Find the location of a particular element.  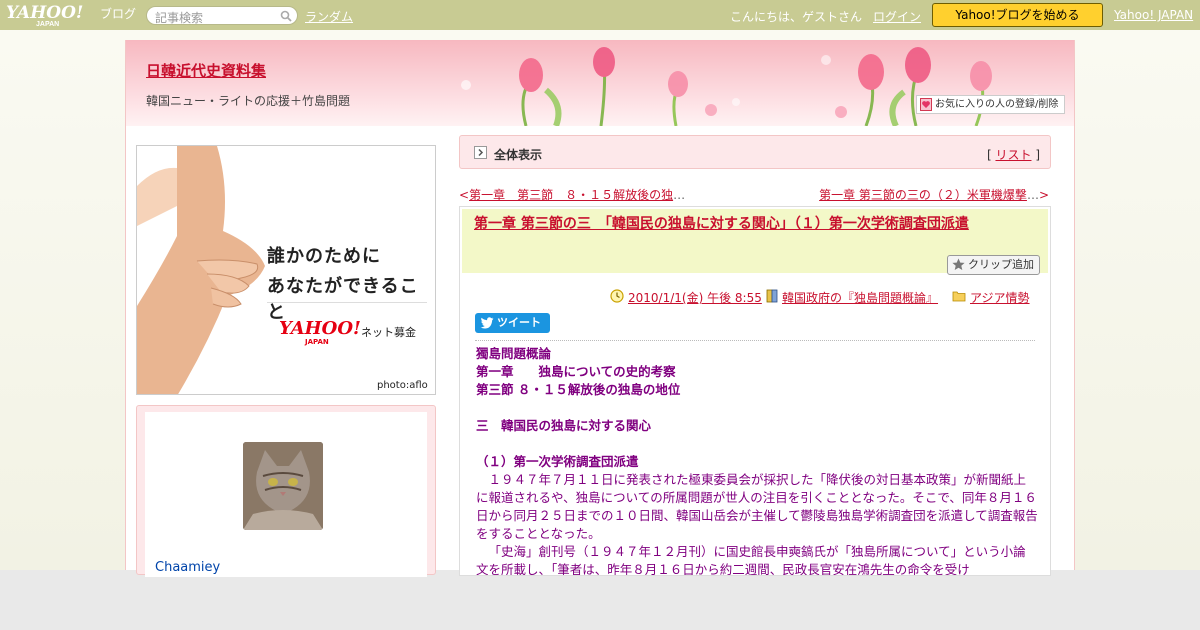

tweet-button: ツイート is located at coordinates (512, 323).